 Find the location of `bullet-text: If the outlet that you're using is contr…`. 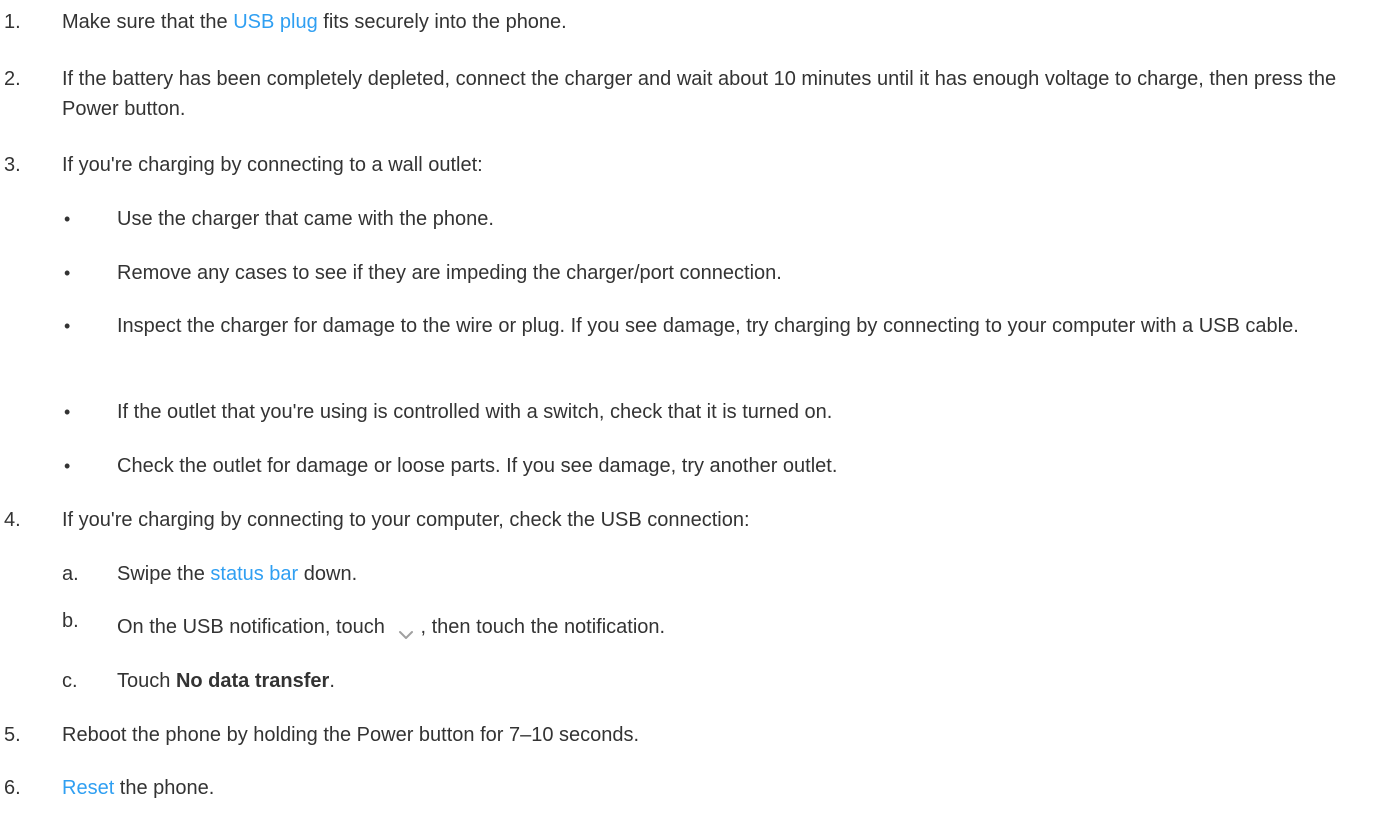

bullet-text: If the outlet that you're using is contr… is located at coordinates (475, 412).